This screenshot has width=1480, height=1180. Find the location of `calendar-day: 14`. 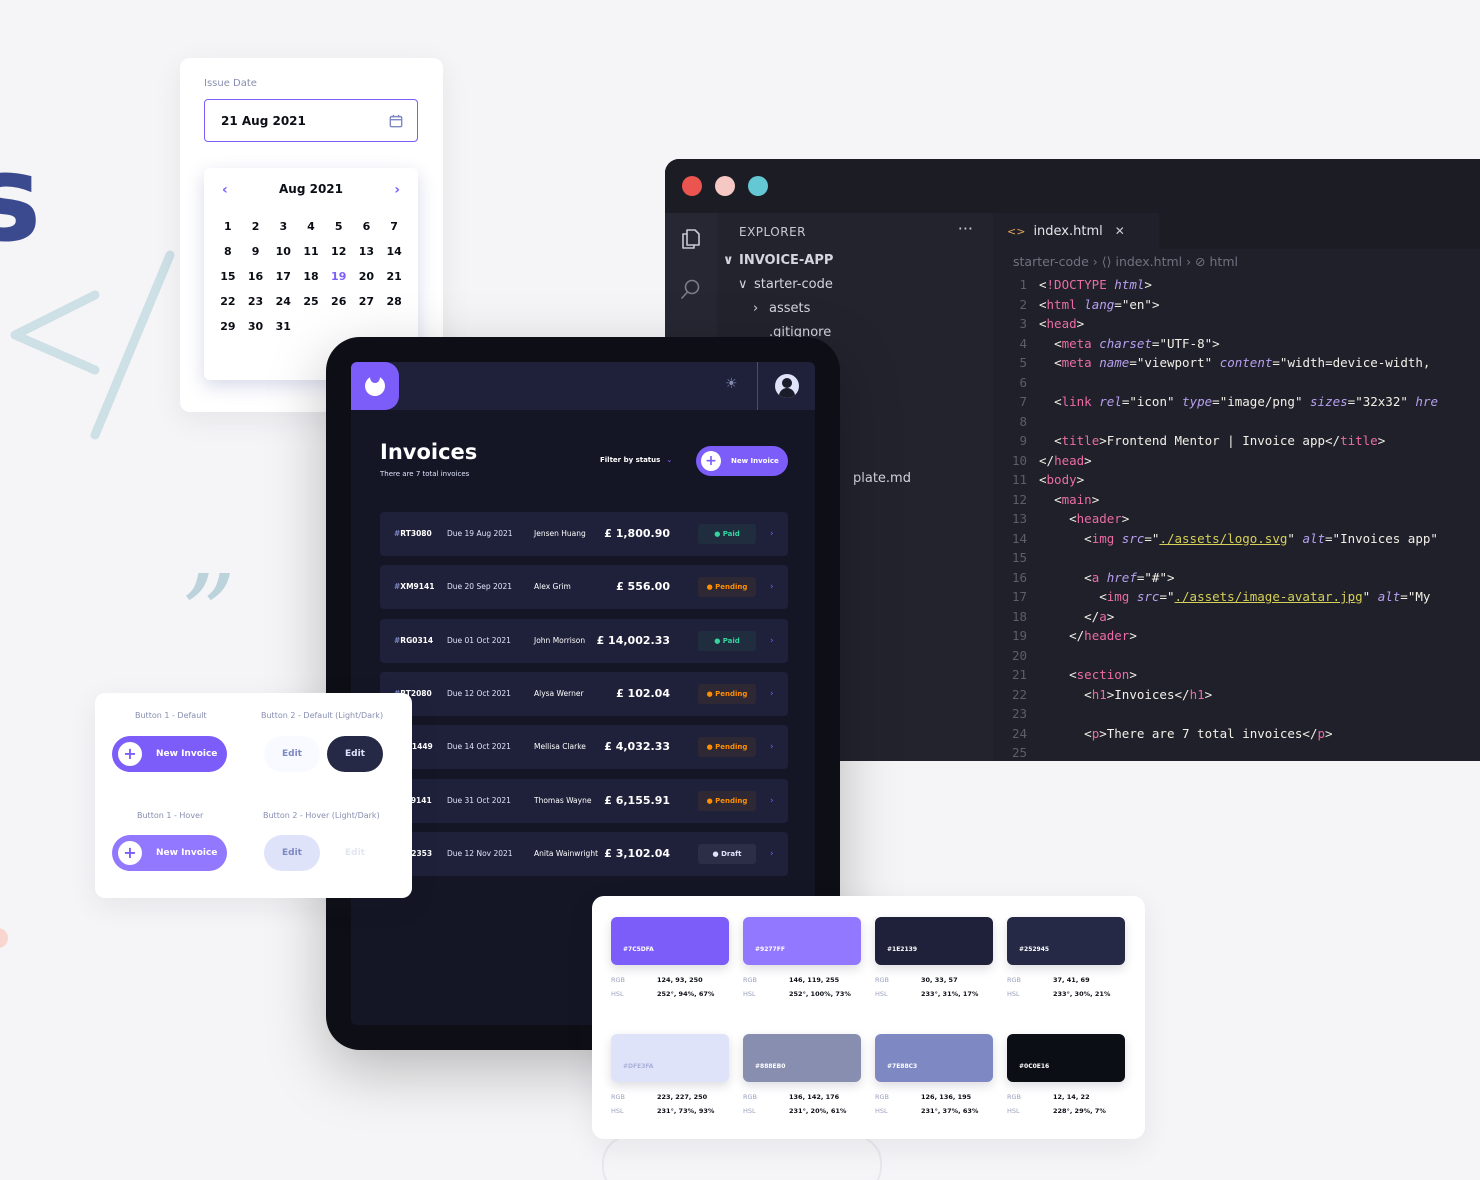

calendar-day: 14 is located at coordinates (394, 251).